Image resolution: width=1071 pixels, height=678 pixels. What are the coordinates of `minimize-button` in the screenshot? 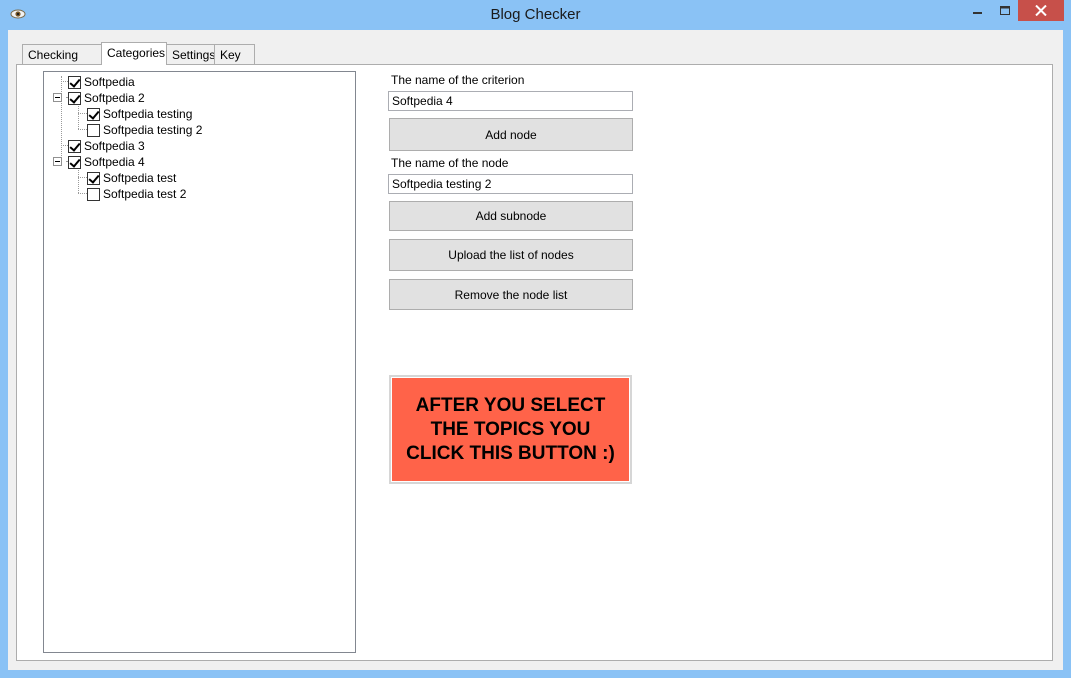 It's located at (978, 10).